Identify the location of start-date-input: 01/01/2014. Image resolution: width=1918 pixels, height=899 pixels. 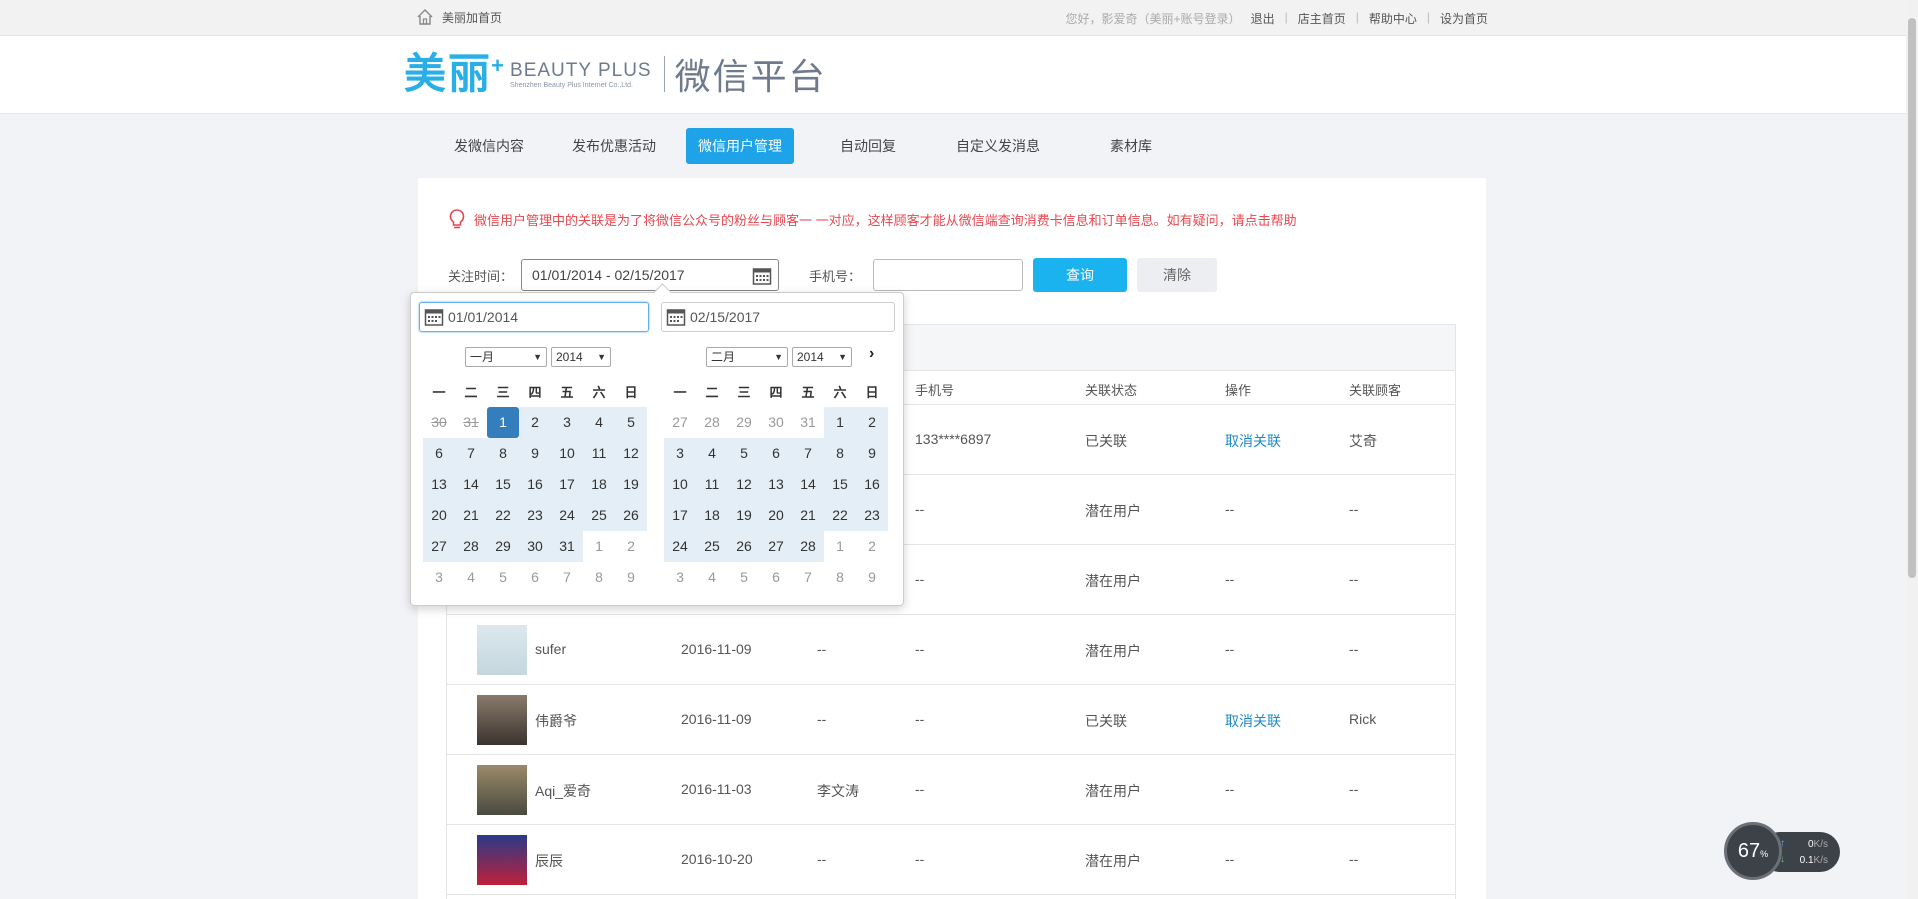
(534, 317).